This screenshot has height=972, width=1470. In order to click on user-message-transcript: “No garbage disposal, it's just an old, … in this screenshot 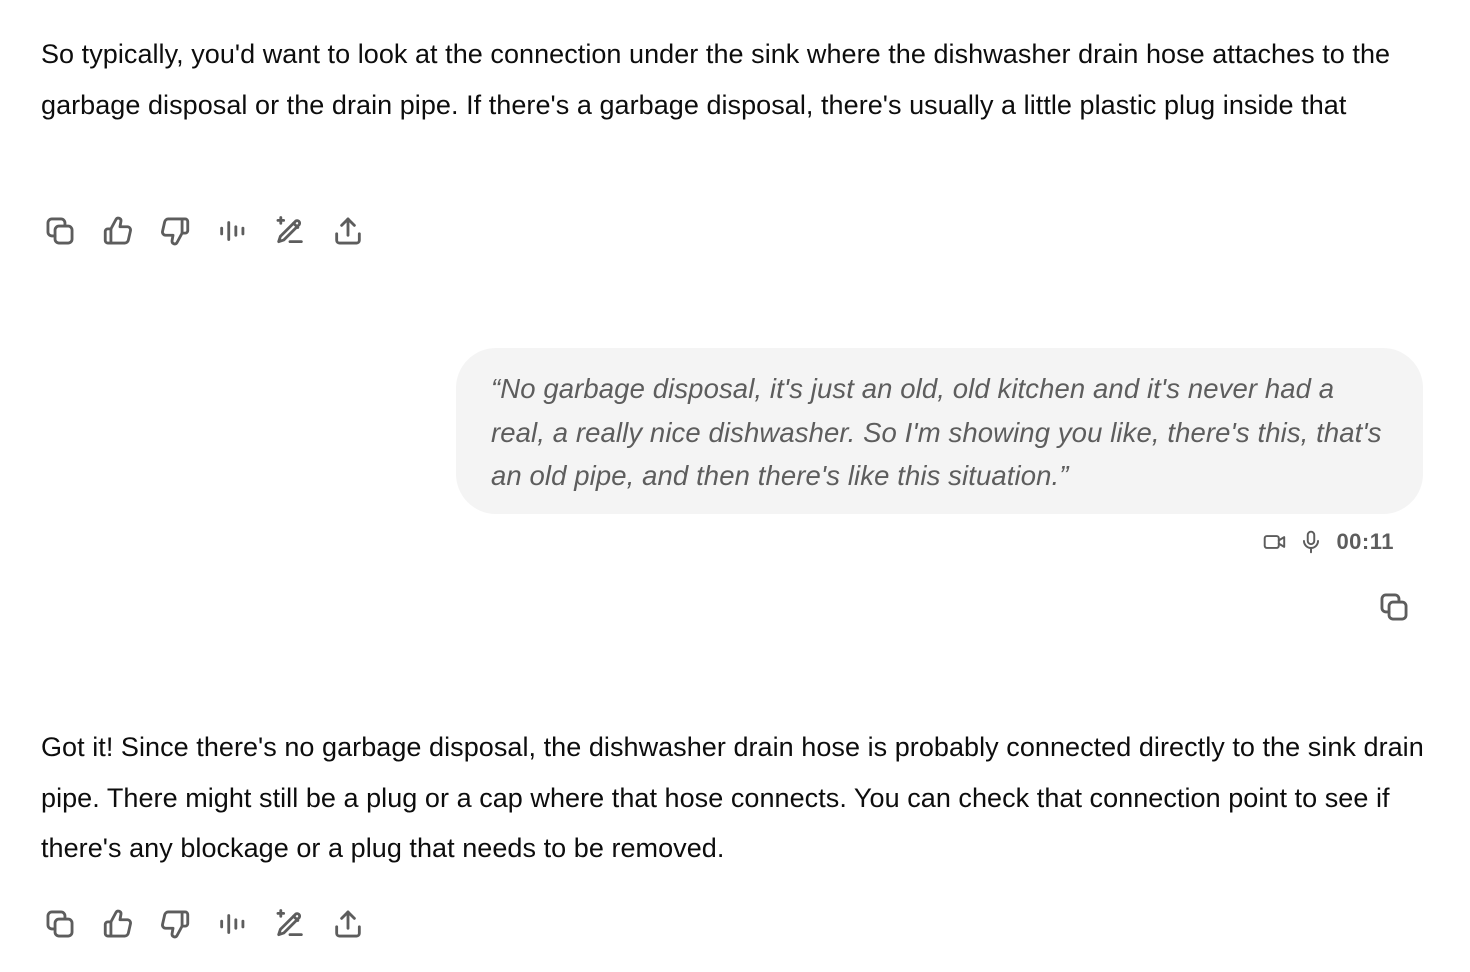, I will do `click(936, 432)`.